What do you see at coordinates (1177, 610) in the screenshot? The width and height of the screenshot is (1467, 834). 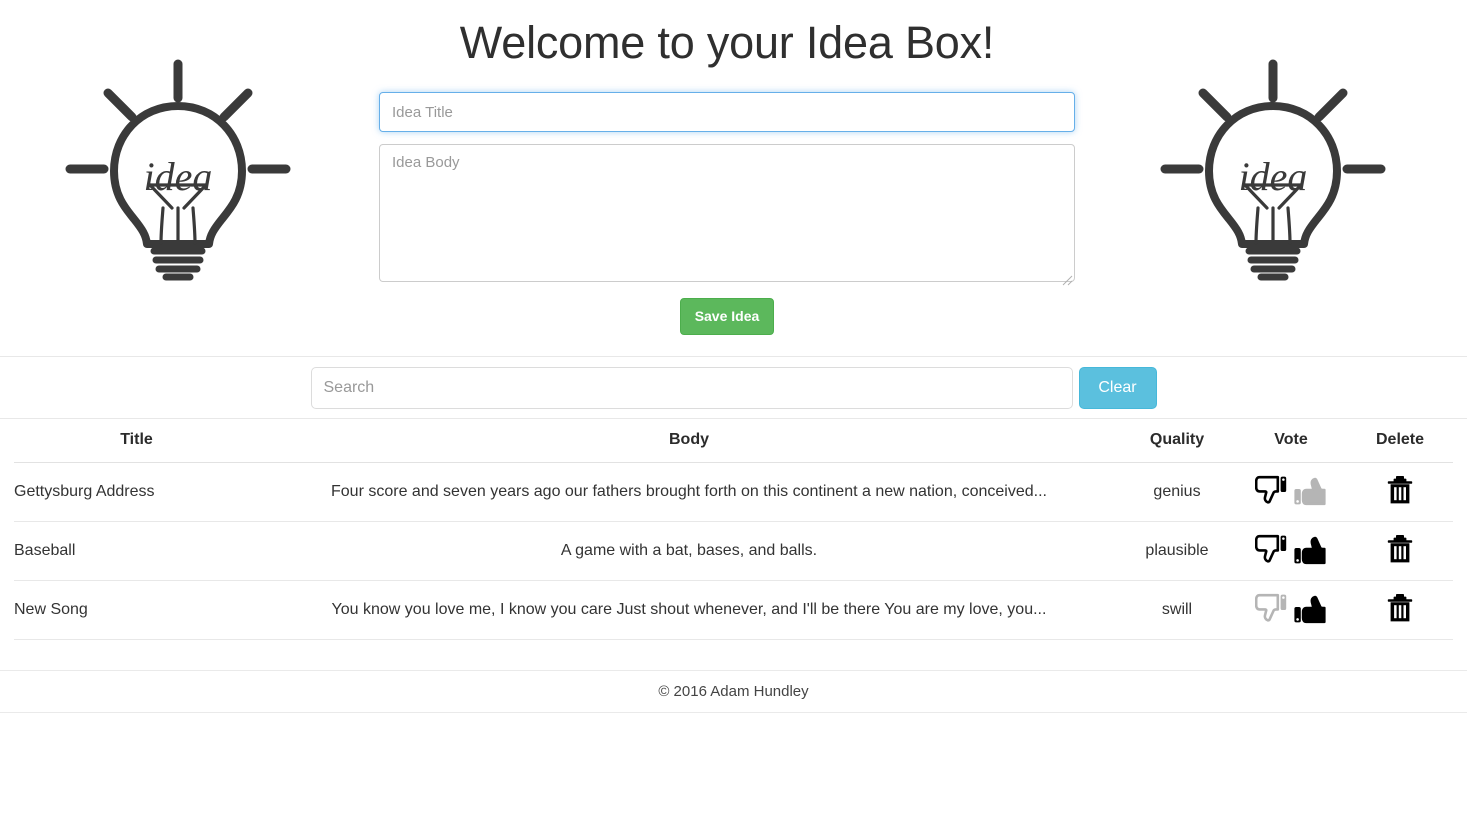 I see `cell-quality: swill` at bounding box center [1177, 610].